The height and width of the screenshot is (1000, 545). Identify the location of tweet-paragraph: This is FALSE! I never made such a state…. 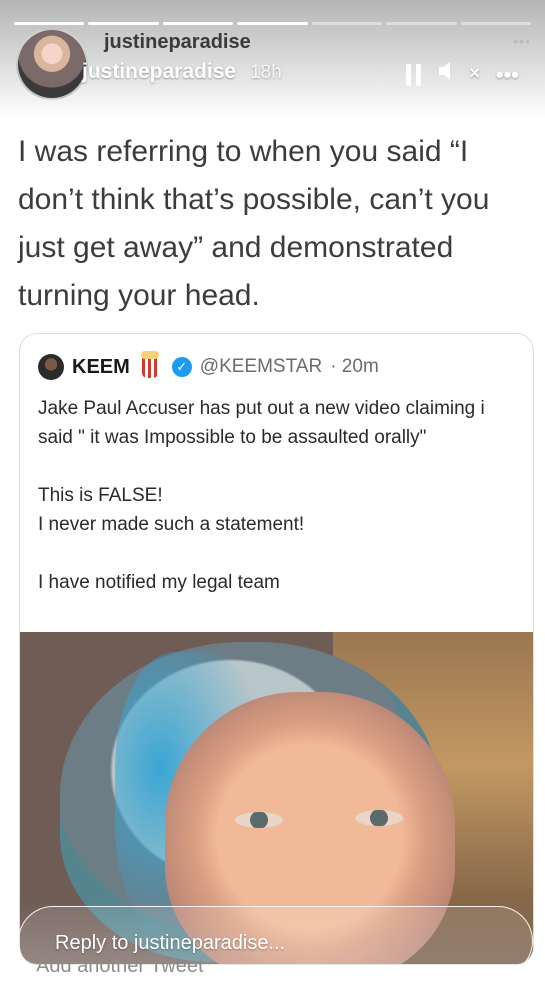
(171, 510).